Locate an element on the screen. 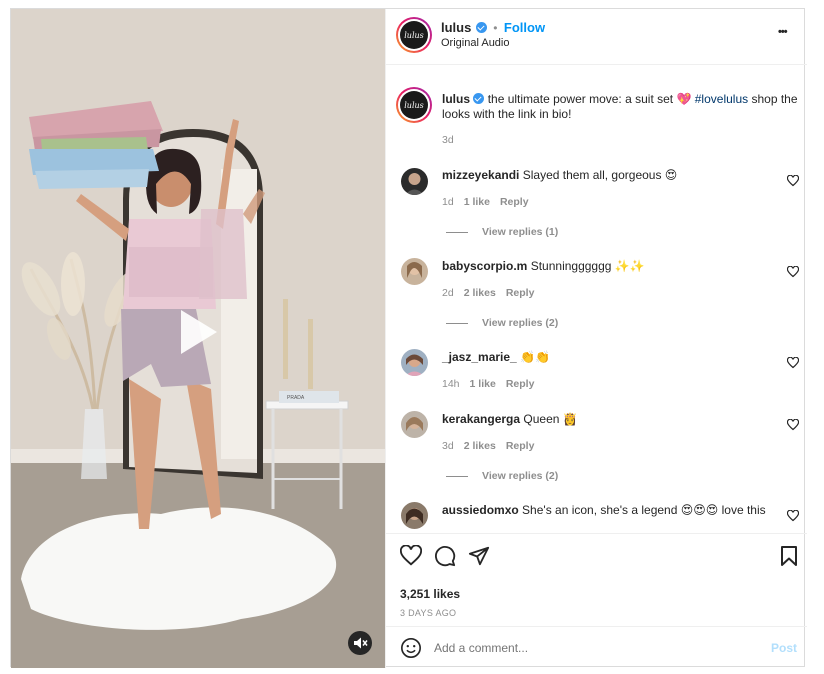  follow-button: Follow is located at coordinates (524, 27).